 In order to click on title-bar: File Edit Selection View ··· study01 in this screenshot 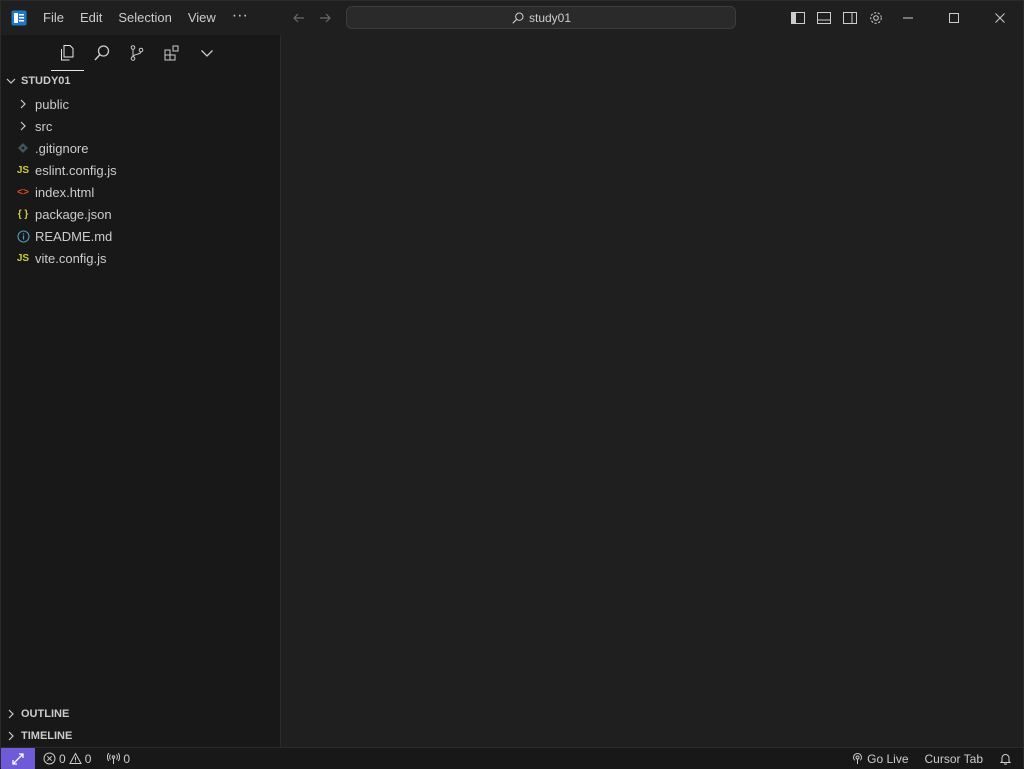, I will do `click(512, 18)`.